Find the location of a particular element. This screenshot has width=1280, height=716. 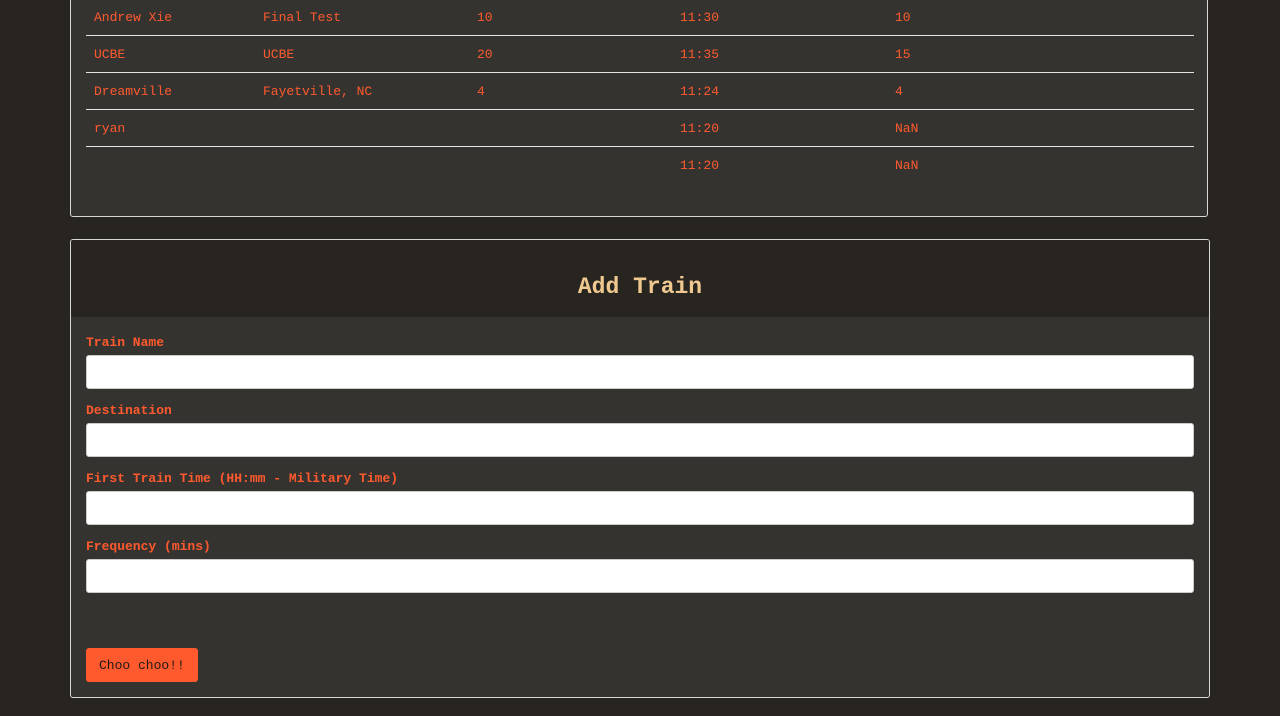

frequency-field-group: Frequency (mins) is located at coordinates (640, 566).